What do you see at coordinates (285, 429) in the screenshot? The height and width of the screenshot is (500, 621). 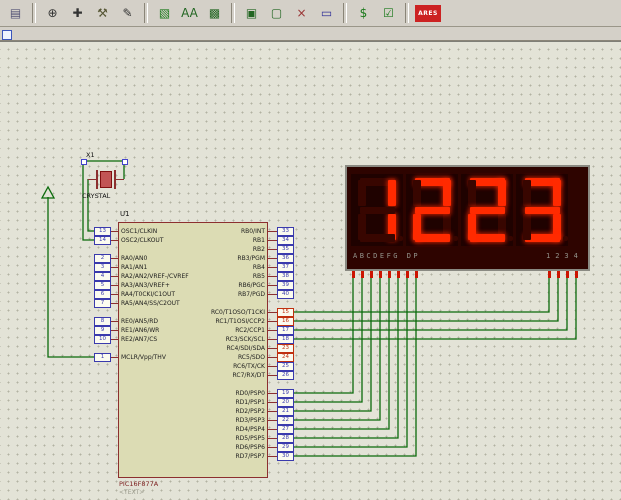 I see `pin-number-27: 27` at bounding box center [285, 429].